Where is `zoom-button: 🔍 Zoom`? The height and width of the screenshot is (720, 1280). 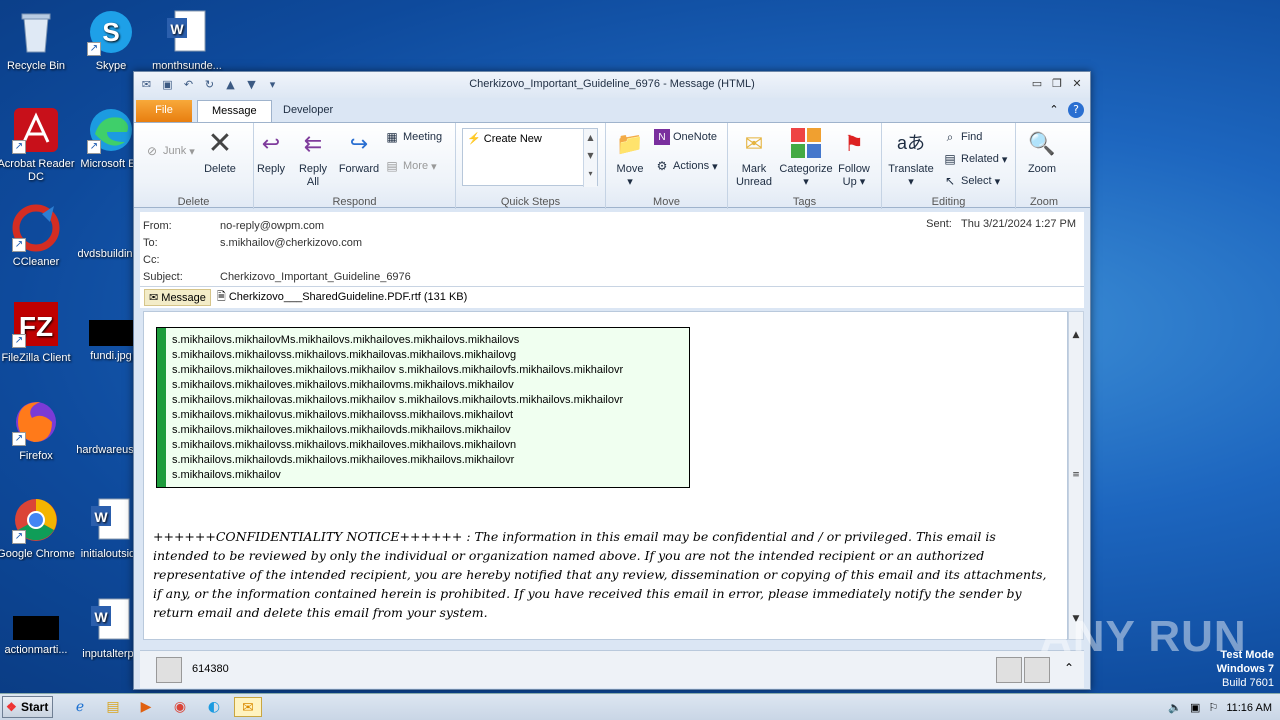
zoom-button: 🔍 Zoom is located at coordinates (1042, 151).